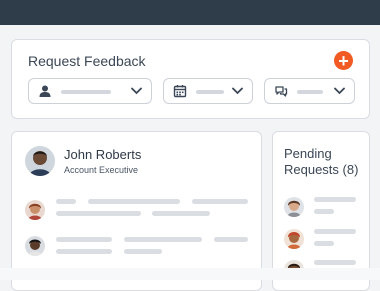 The image size is (380, 291). I want to click on pending-requests-title: Pending Requests (8), so click(321, 162).